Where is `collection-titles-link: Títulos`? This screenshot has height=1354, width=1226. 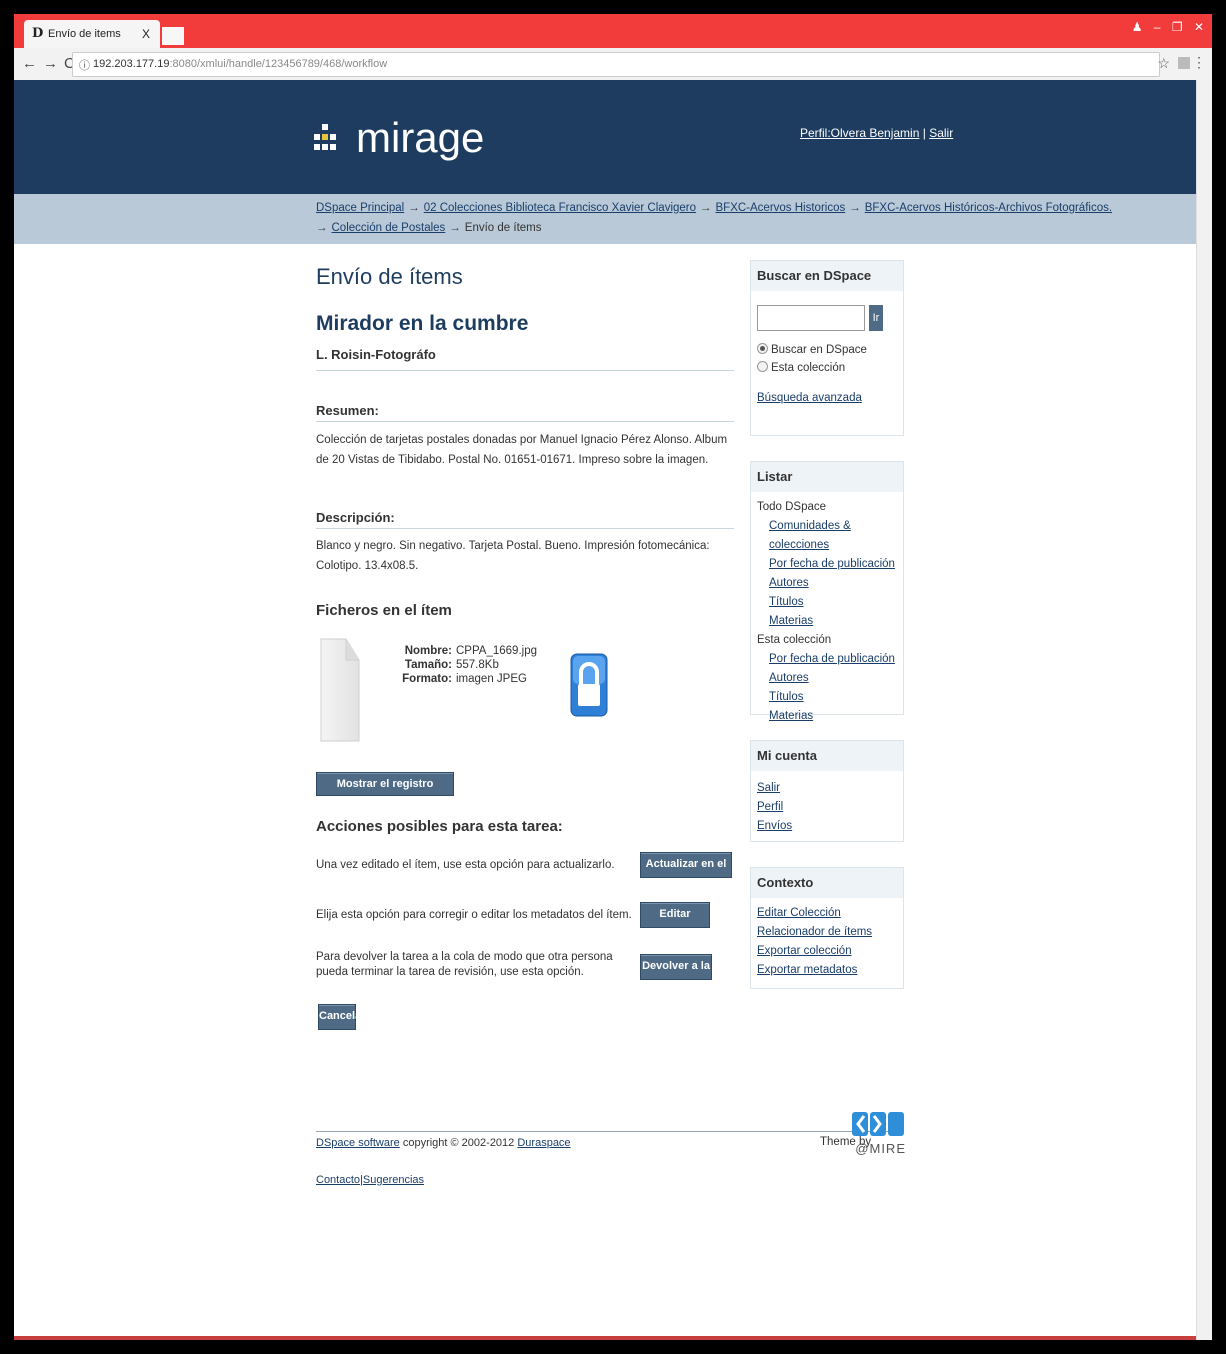
collection-titles-link: Títulos is located at coordinates (827, 697).